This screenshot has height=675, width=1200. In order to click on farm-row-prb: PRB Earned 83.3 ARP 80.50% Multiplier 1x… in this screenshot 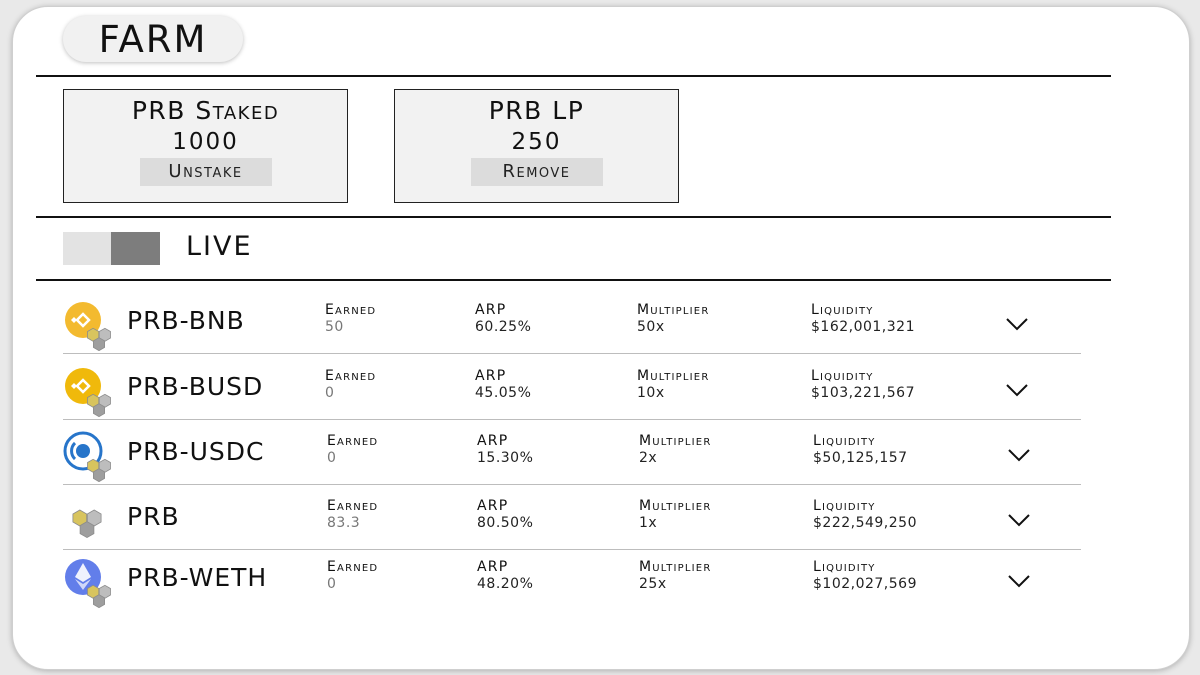, I will do `click(572, 520)`.